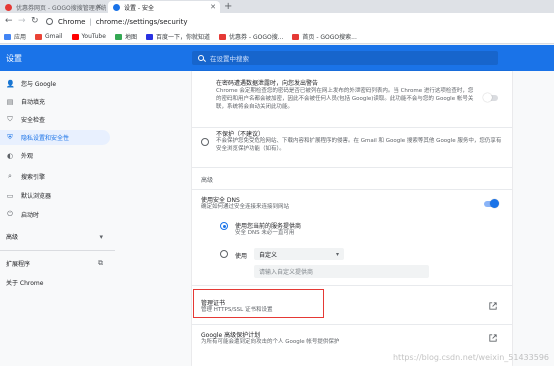 This screenshot has width=554, height=366. Describe the element at coordinates (10, 155) in the screenshot. I see `palette-icon: ◐` at that location.